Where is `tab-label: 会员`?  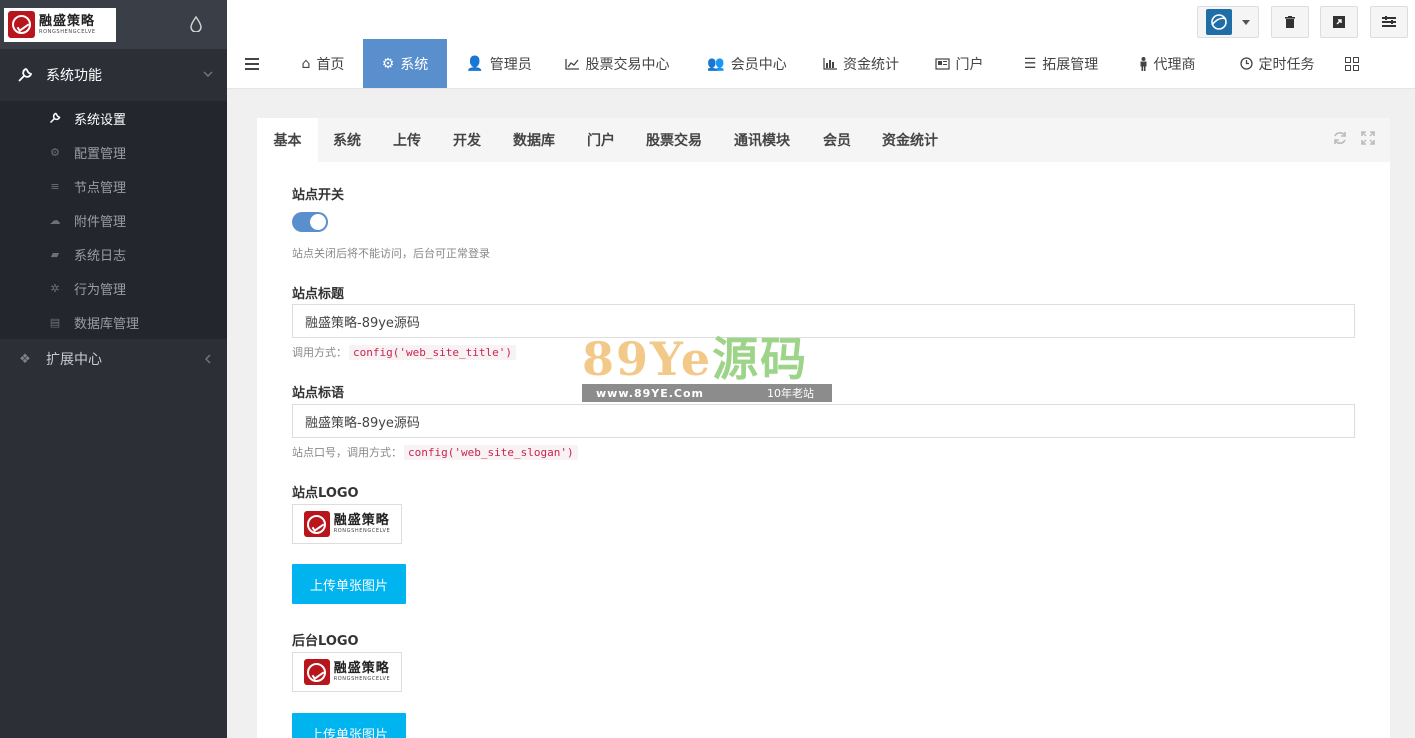 tab-label: 会员 is located at coordinates (837, 141).